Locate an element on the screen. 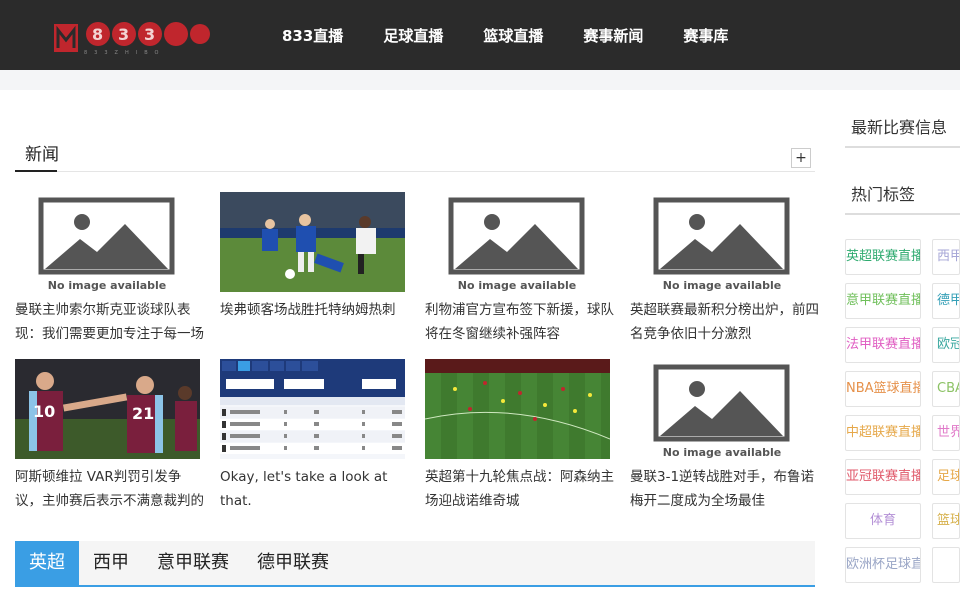 This screenshot has width=960, height=600. news-card: 10 21 阿斯顿维拉 VAR判罚引发争议，主帅赛后表示不满意裁判的决定 is located at coordinates (110, 436).